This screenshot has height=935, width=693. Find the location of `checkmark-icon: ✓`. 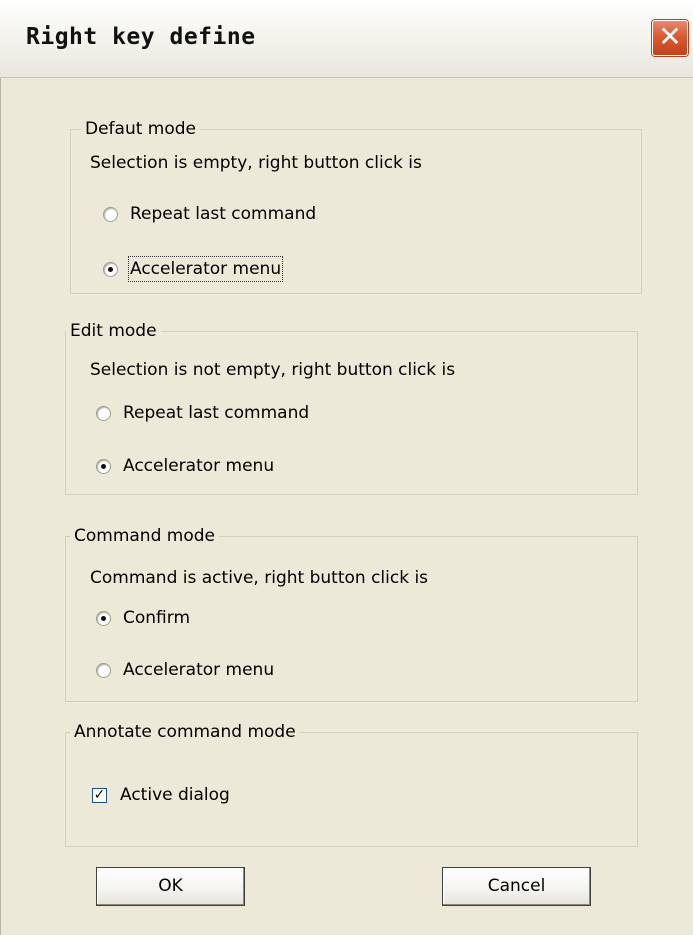

checkmark-icon: ✓ is located at coordinates (99, 794).